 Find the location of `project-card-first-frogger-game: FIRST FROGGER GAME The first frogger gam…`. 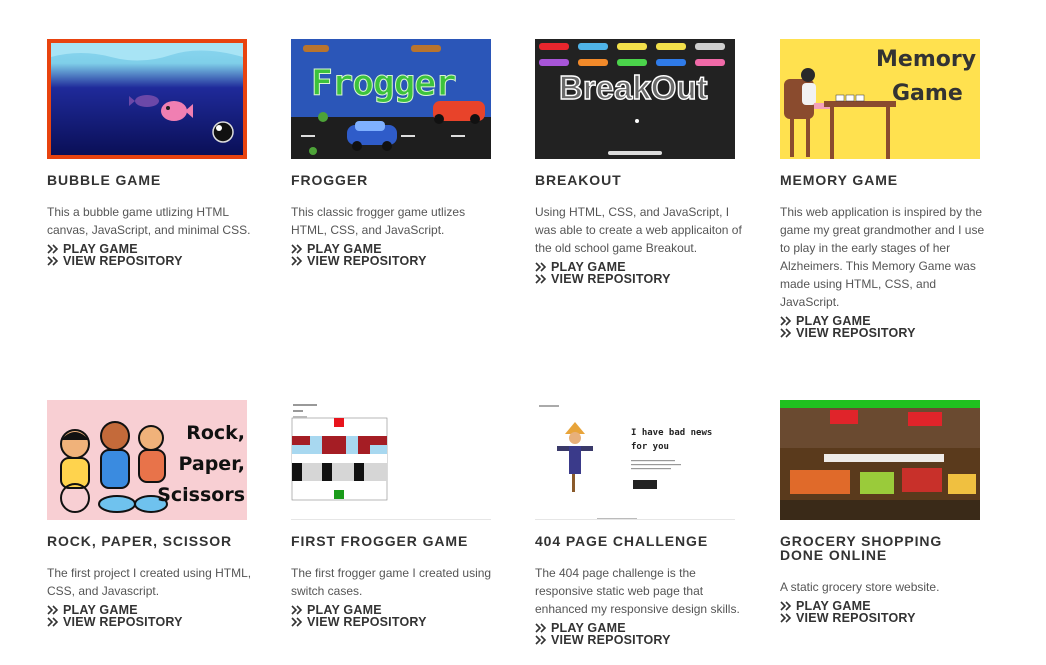

project-card-first-frogger-game: FIRST FROGGER GAME The first frogger gam… is located at coordinates (396, 514).